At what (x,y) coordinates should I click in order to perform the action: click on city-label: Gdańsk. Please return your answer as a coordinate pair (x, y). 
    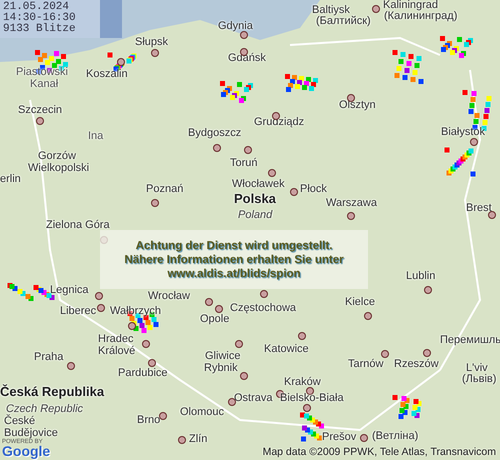
    Looking at the image, I should click on (247, 58).